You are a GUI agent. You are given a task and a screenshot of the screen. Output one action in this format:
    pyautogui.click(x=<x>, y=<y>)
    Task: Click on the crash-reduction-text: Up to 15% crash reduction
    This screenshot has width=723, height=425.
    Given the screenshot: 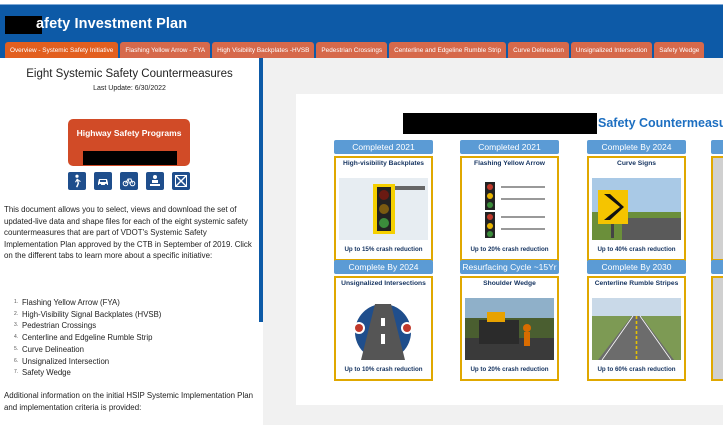 What is the action you would take?
    pyautogui.click(x=383, y=249)
    